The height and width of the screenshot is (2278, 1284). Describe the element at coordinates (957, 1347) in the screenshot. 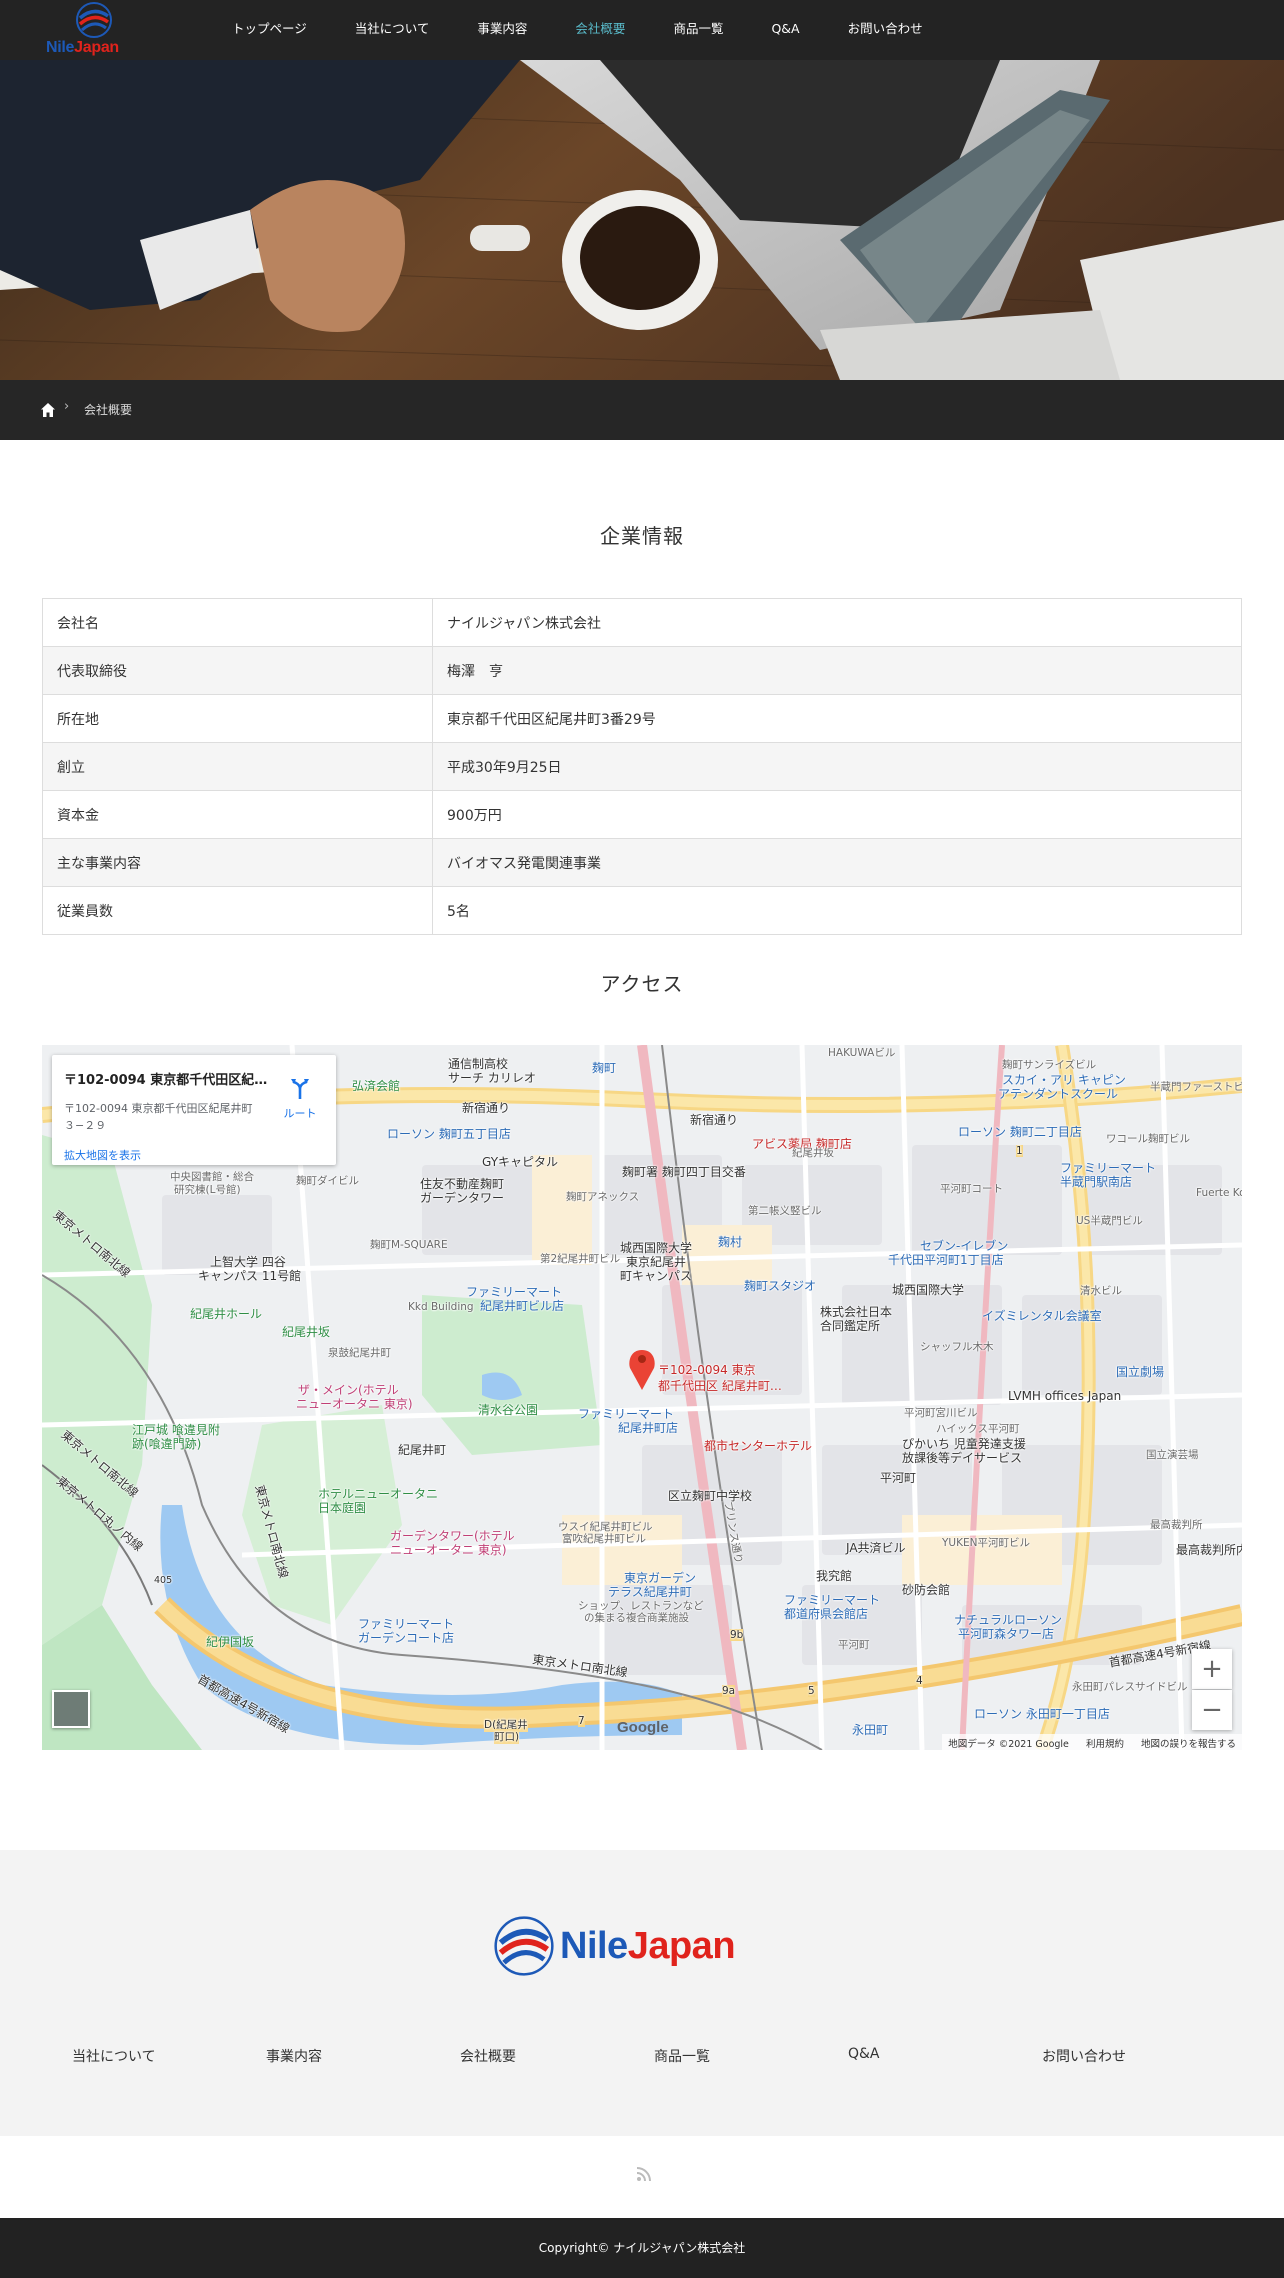

I see `map-label: シャッフル木木` at that location.